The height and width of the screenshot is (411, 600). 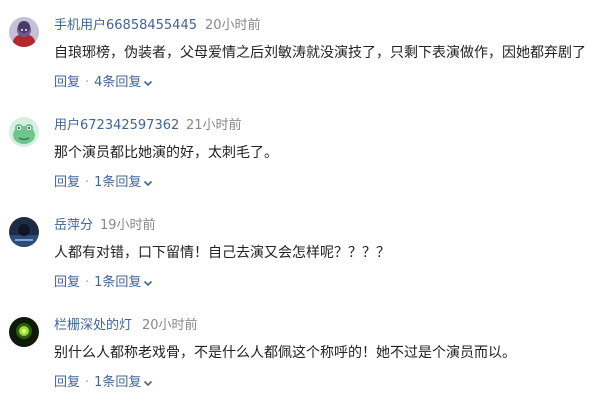 I want to click on comment-timestamp: 19小时前, so click(x=128, y=225).